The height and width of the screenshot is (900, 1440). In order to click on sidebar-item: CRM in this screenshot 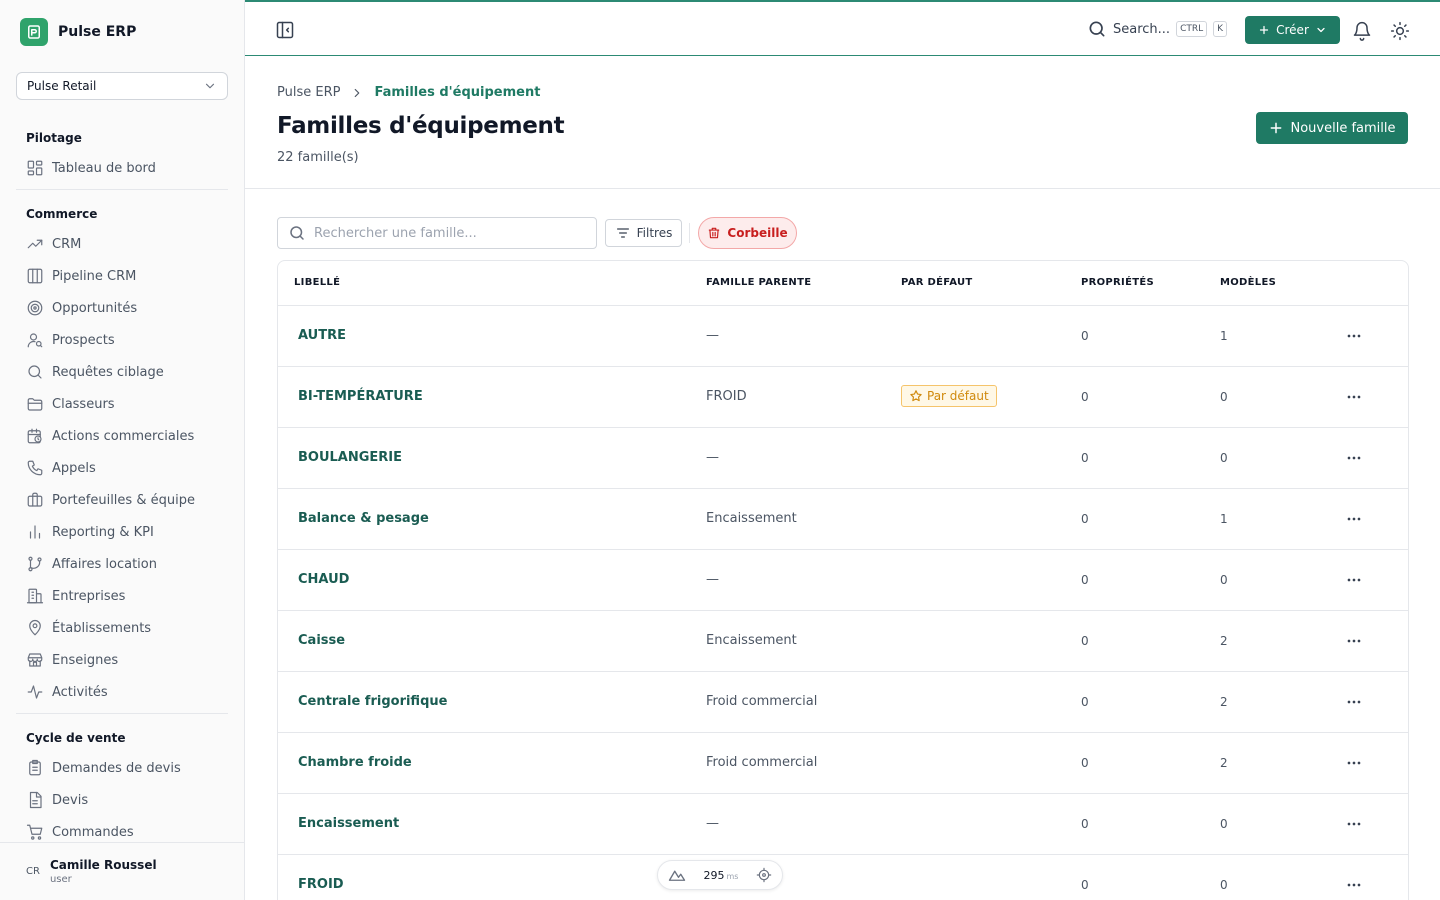, I will do `click(122, 244)`.